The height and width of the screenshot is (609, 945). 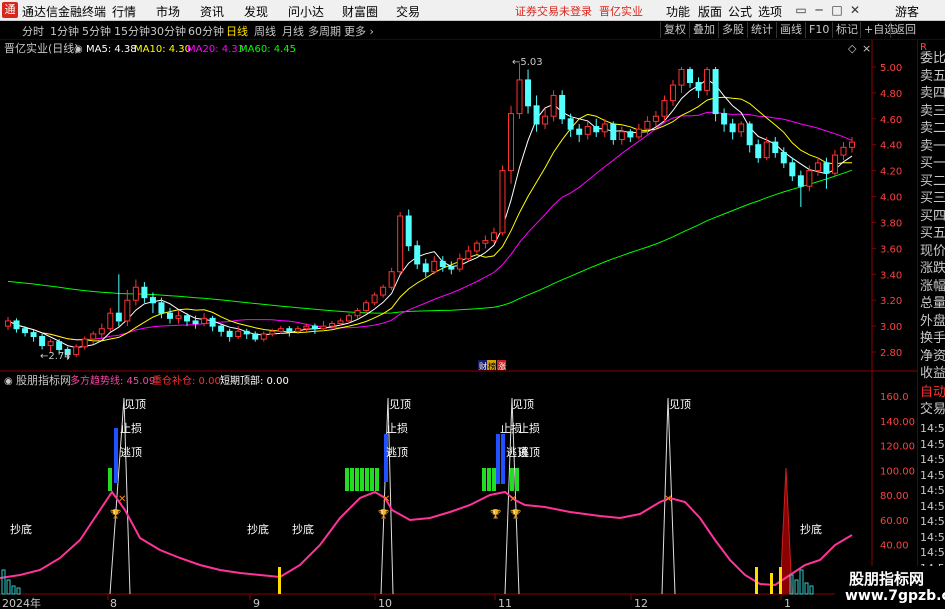 I want to click on tab-1min: 1分钟, so click(x=64, y=31).